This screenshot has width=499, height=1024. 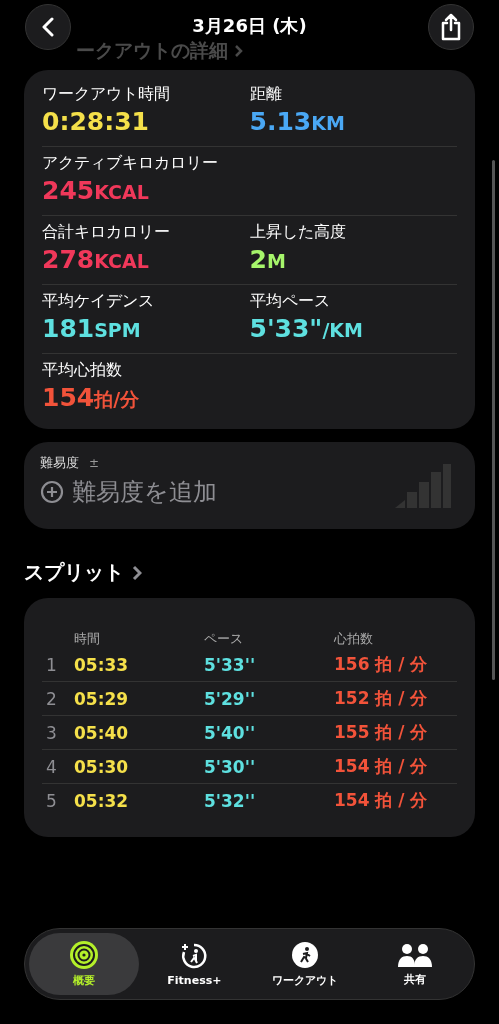 I want to click on plus-minus-icon: ±, so click(x=94, y=463).